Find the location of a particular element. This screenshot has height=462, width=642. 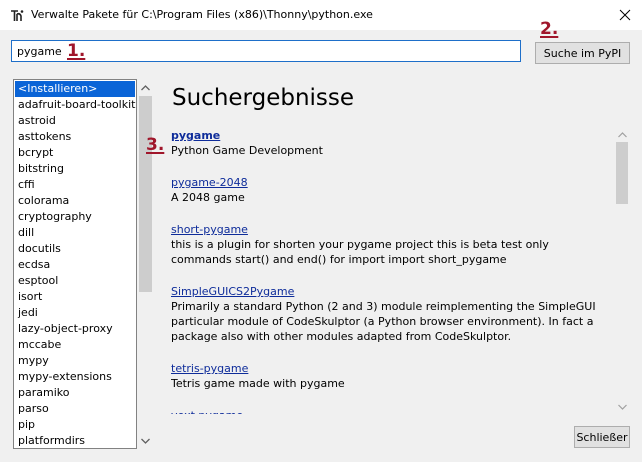

package-list-item: bitstring is located at coordinates (75, 169).